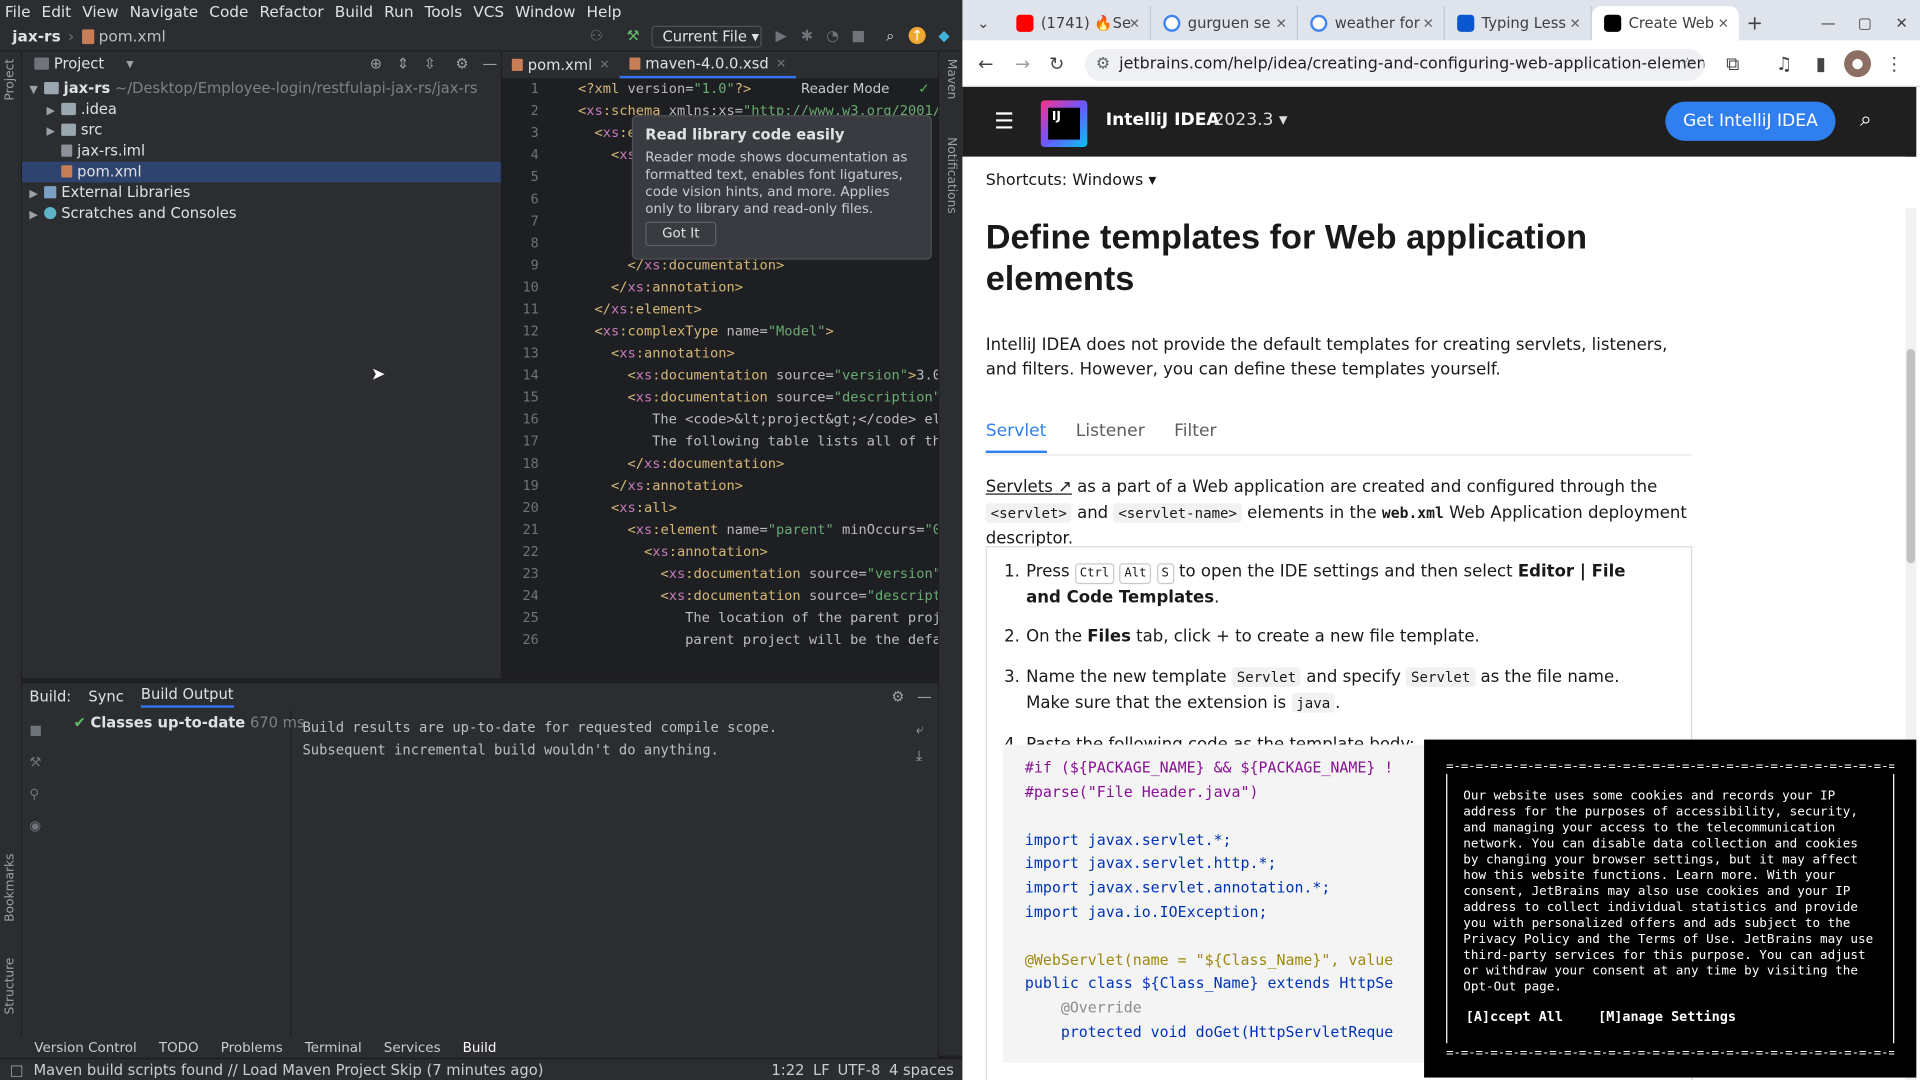  I want to click on search-icon: ⌕, so click(890, 35).